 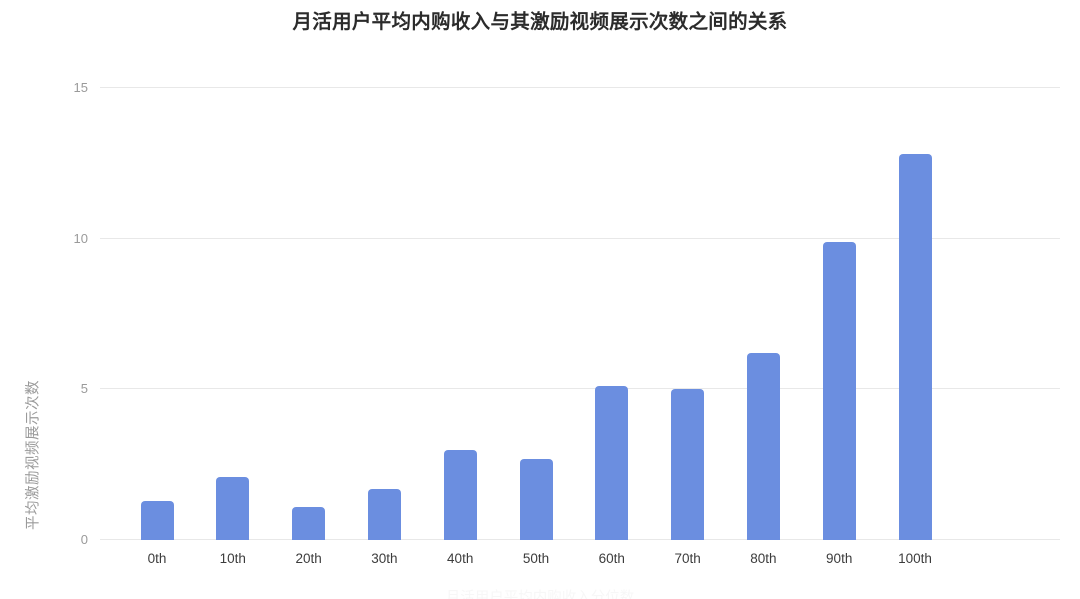 I want to click on x-axis-title: 月活用户平均内购收入分位数, so click(x=540, y=594).